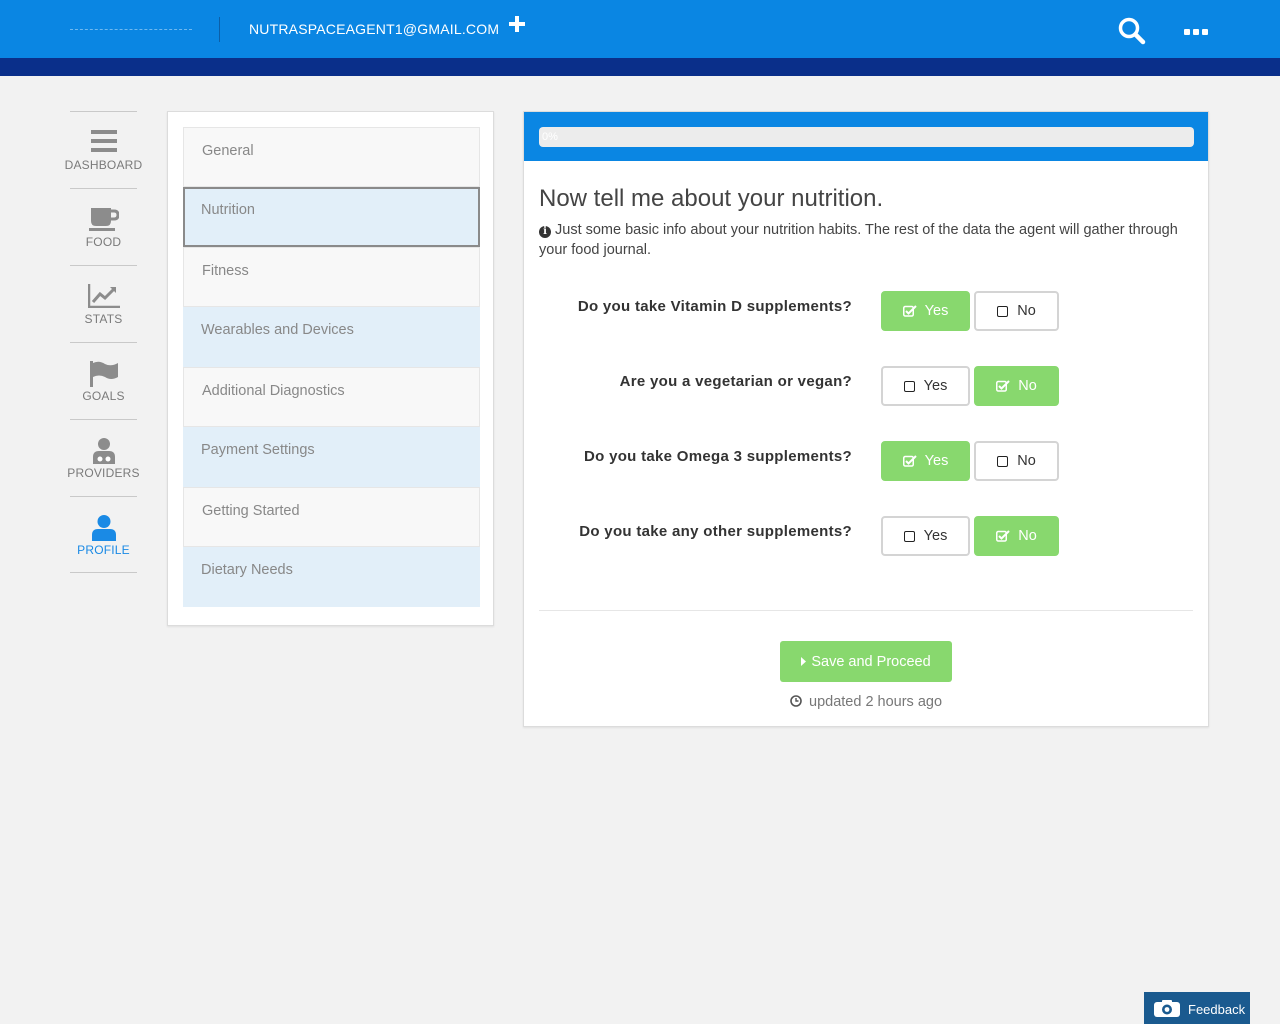  I want to click on info-icon: i, so click(545, 232).